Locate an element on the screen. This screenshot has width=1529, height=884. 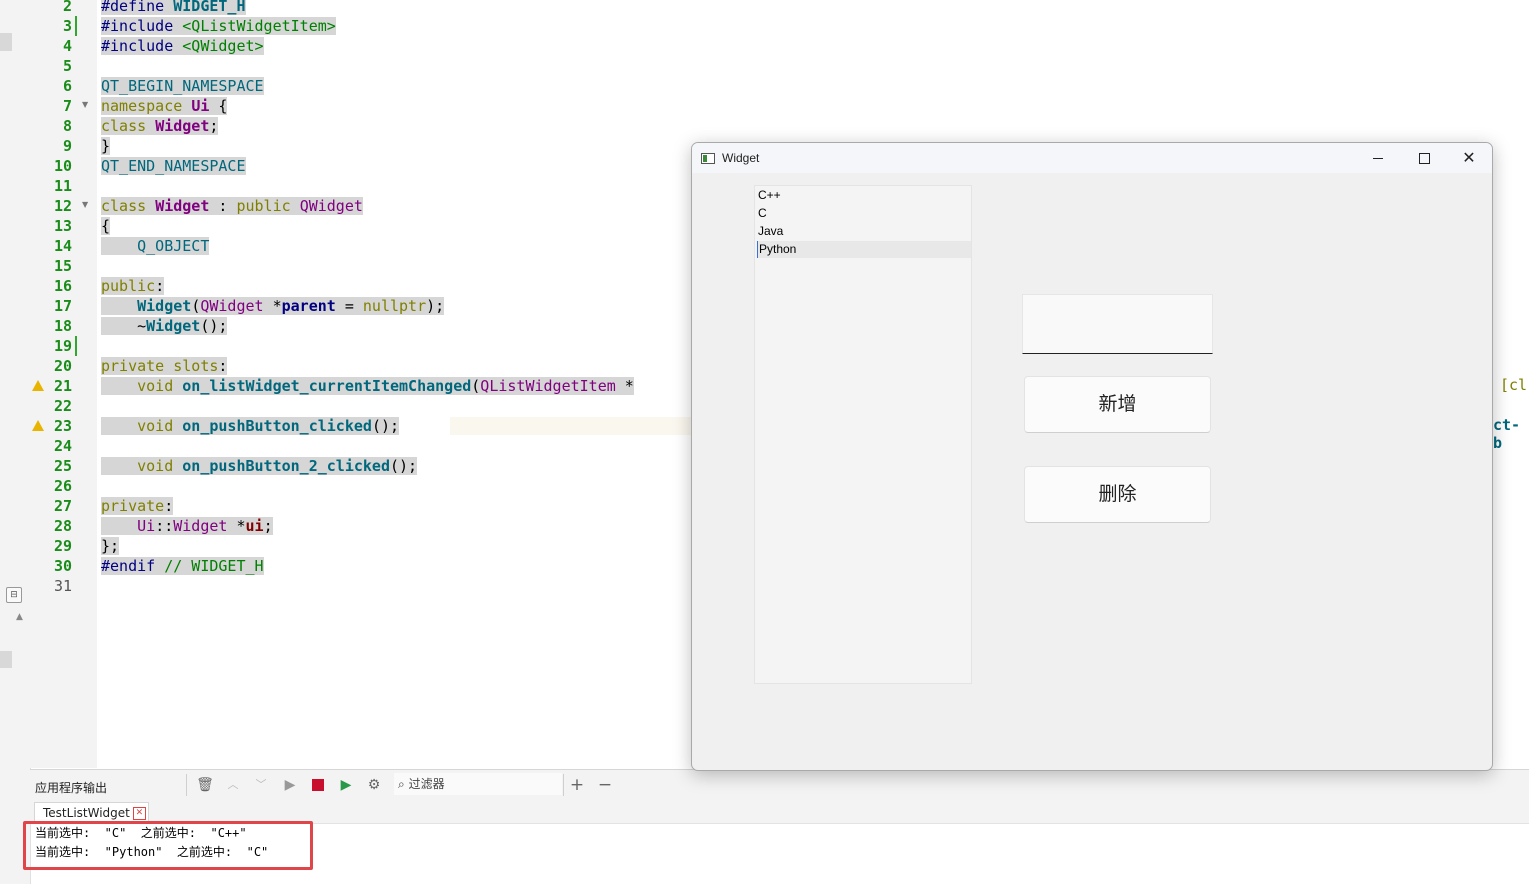
code-line: Ui::Widget *ui; is located at coordinates (187, 526).